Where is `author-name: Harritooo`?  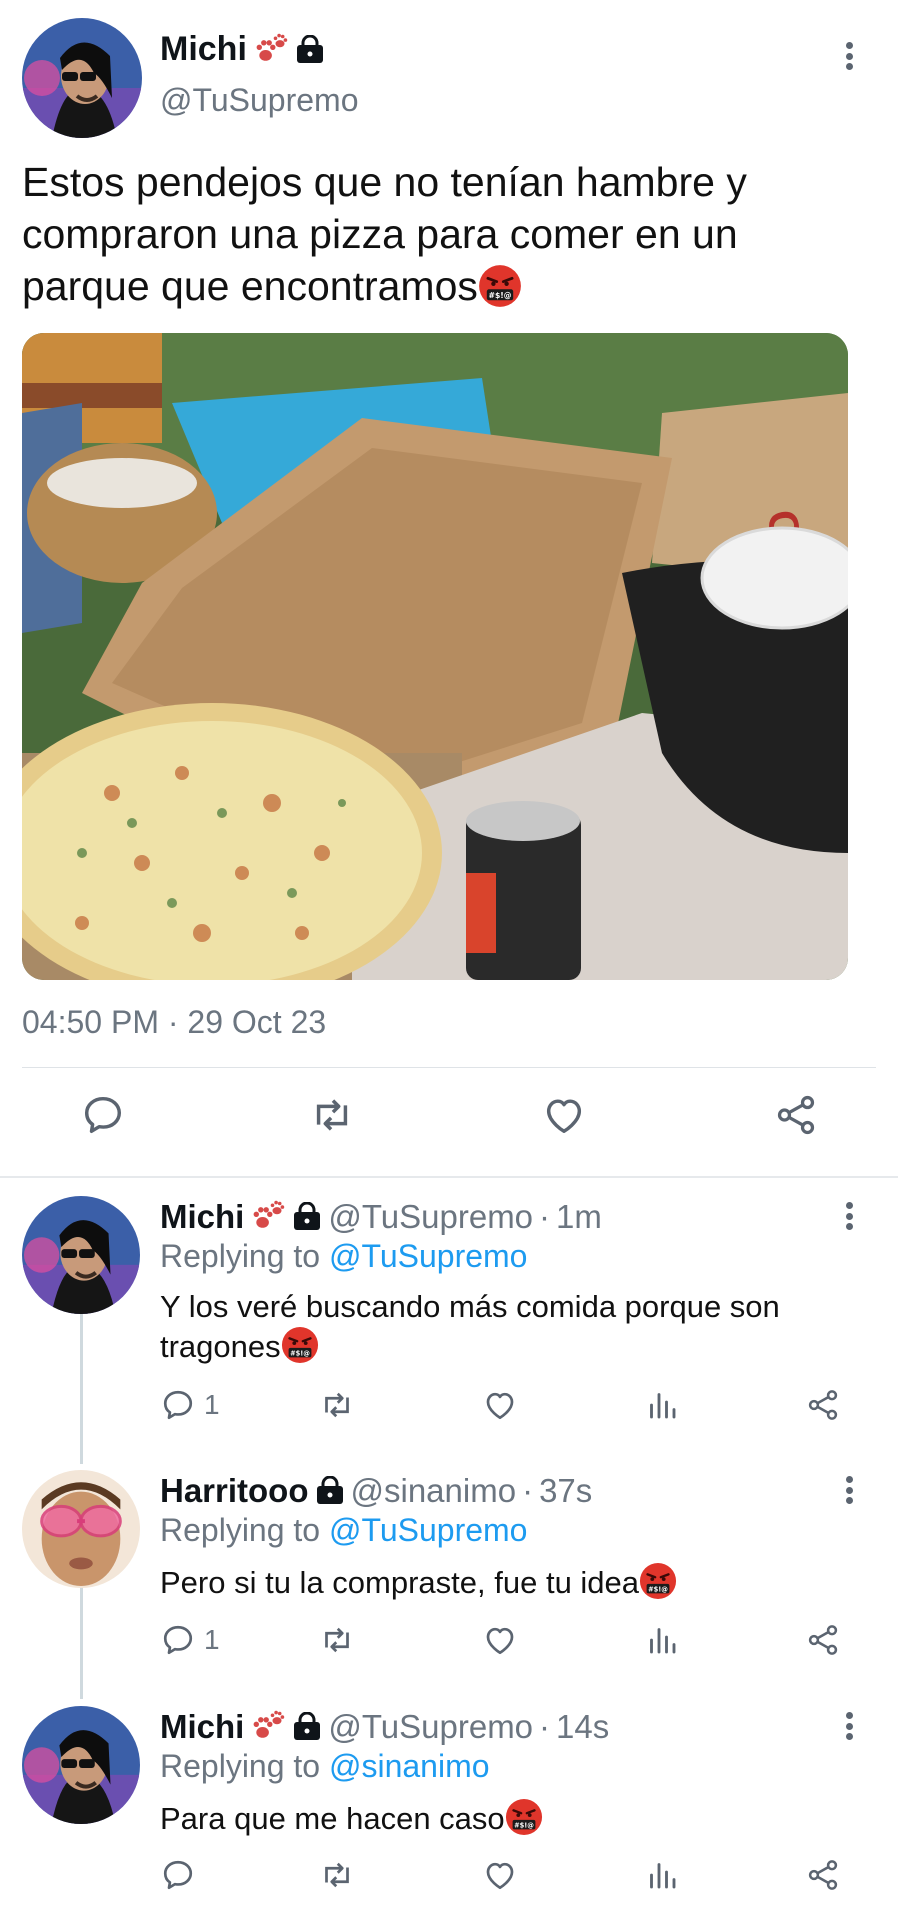 author-name: Harritooo is located at coordinates (234, 1491).